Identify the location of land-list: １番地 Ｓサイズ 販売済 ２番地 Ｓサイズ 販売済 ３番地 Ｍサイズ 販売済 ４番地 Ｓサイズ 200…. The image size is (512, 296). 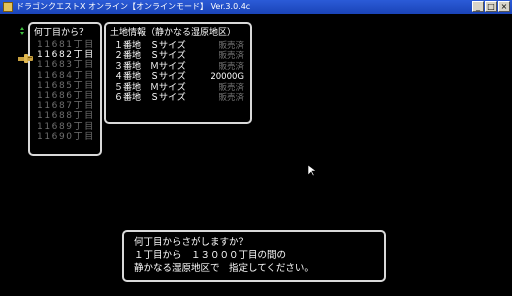
(178, 72).